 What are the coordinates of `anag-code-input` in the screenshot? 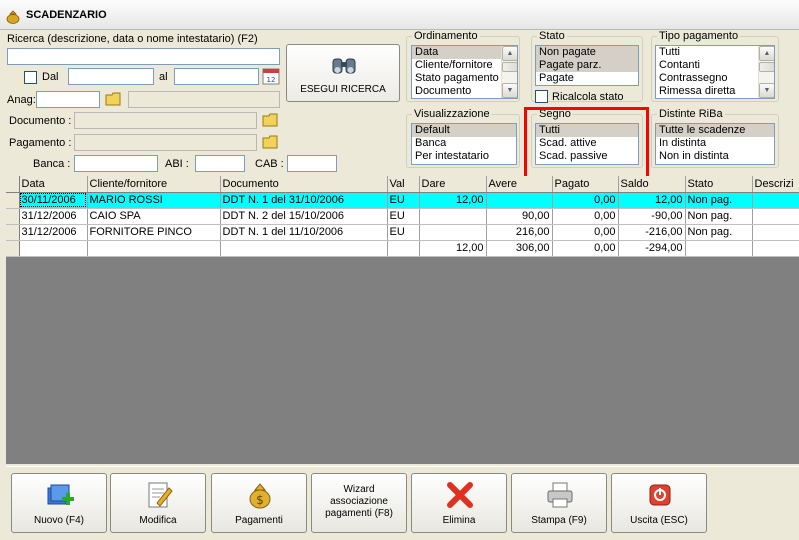 It's located at (68, 99).